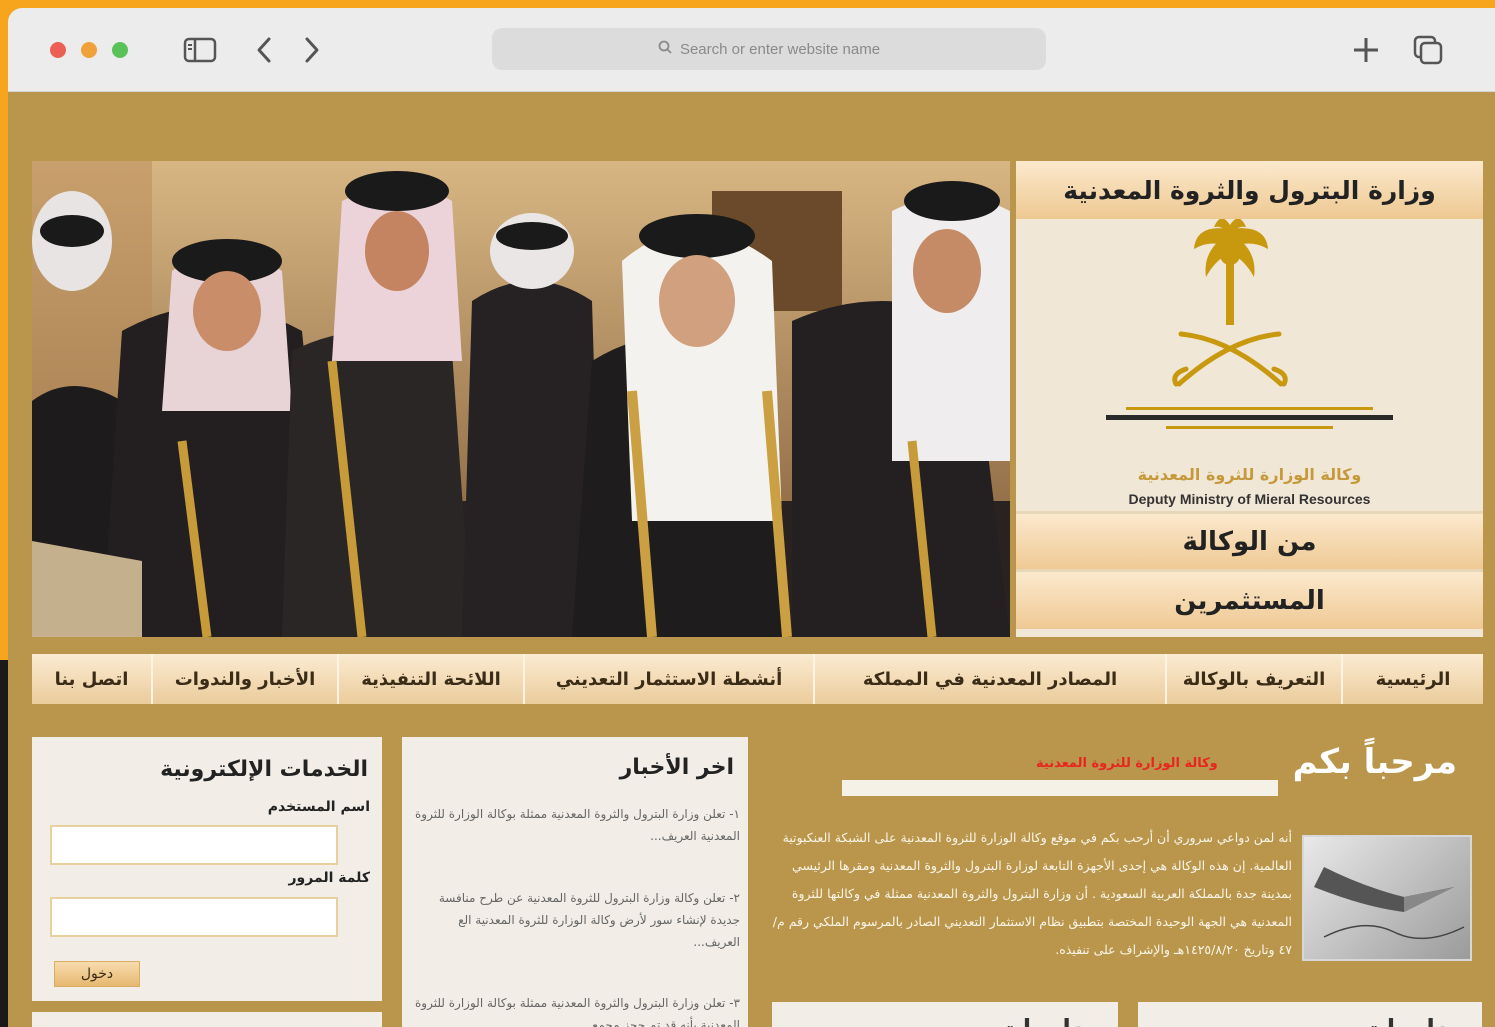 This screenshot has height=1027, width=1495. What do you see at coordinates (194, 845) in the screenshot?
I see `username-input` at bounding box center [194, 845].